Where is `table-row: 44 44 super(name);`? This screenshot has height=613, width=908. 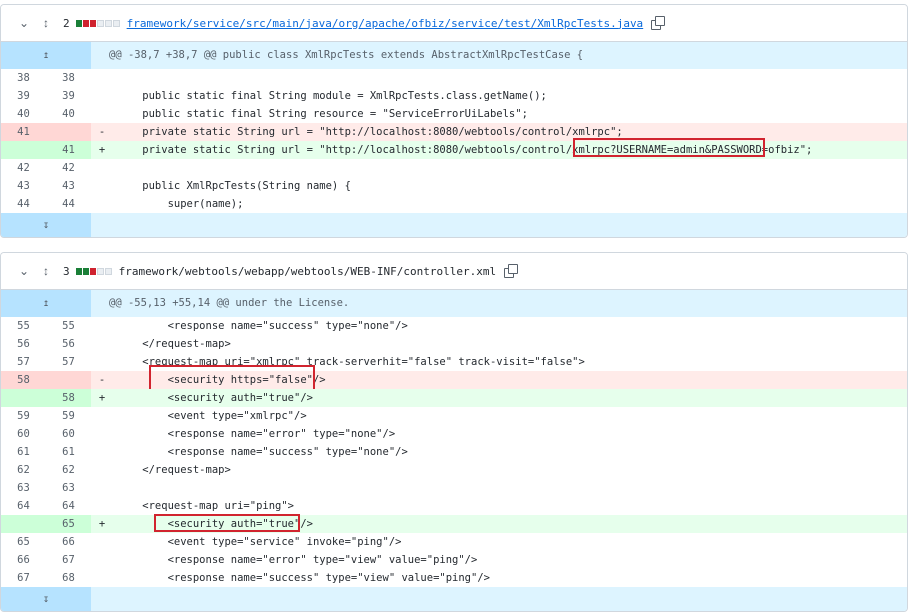 table-row: 44 44 super(name); is located at coordinates (130, 204).